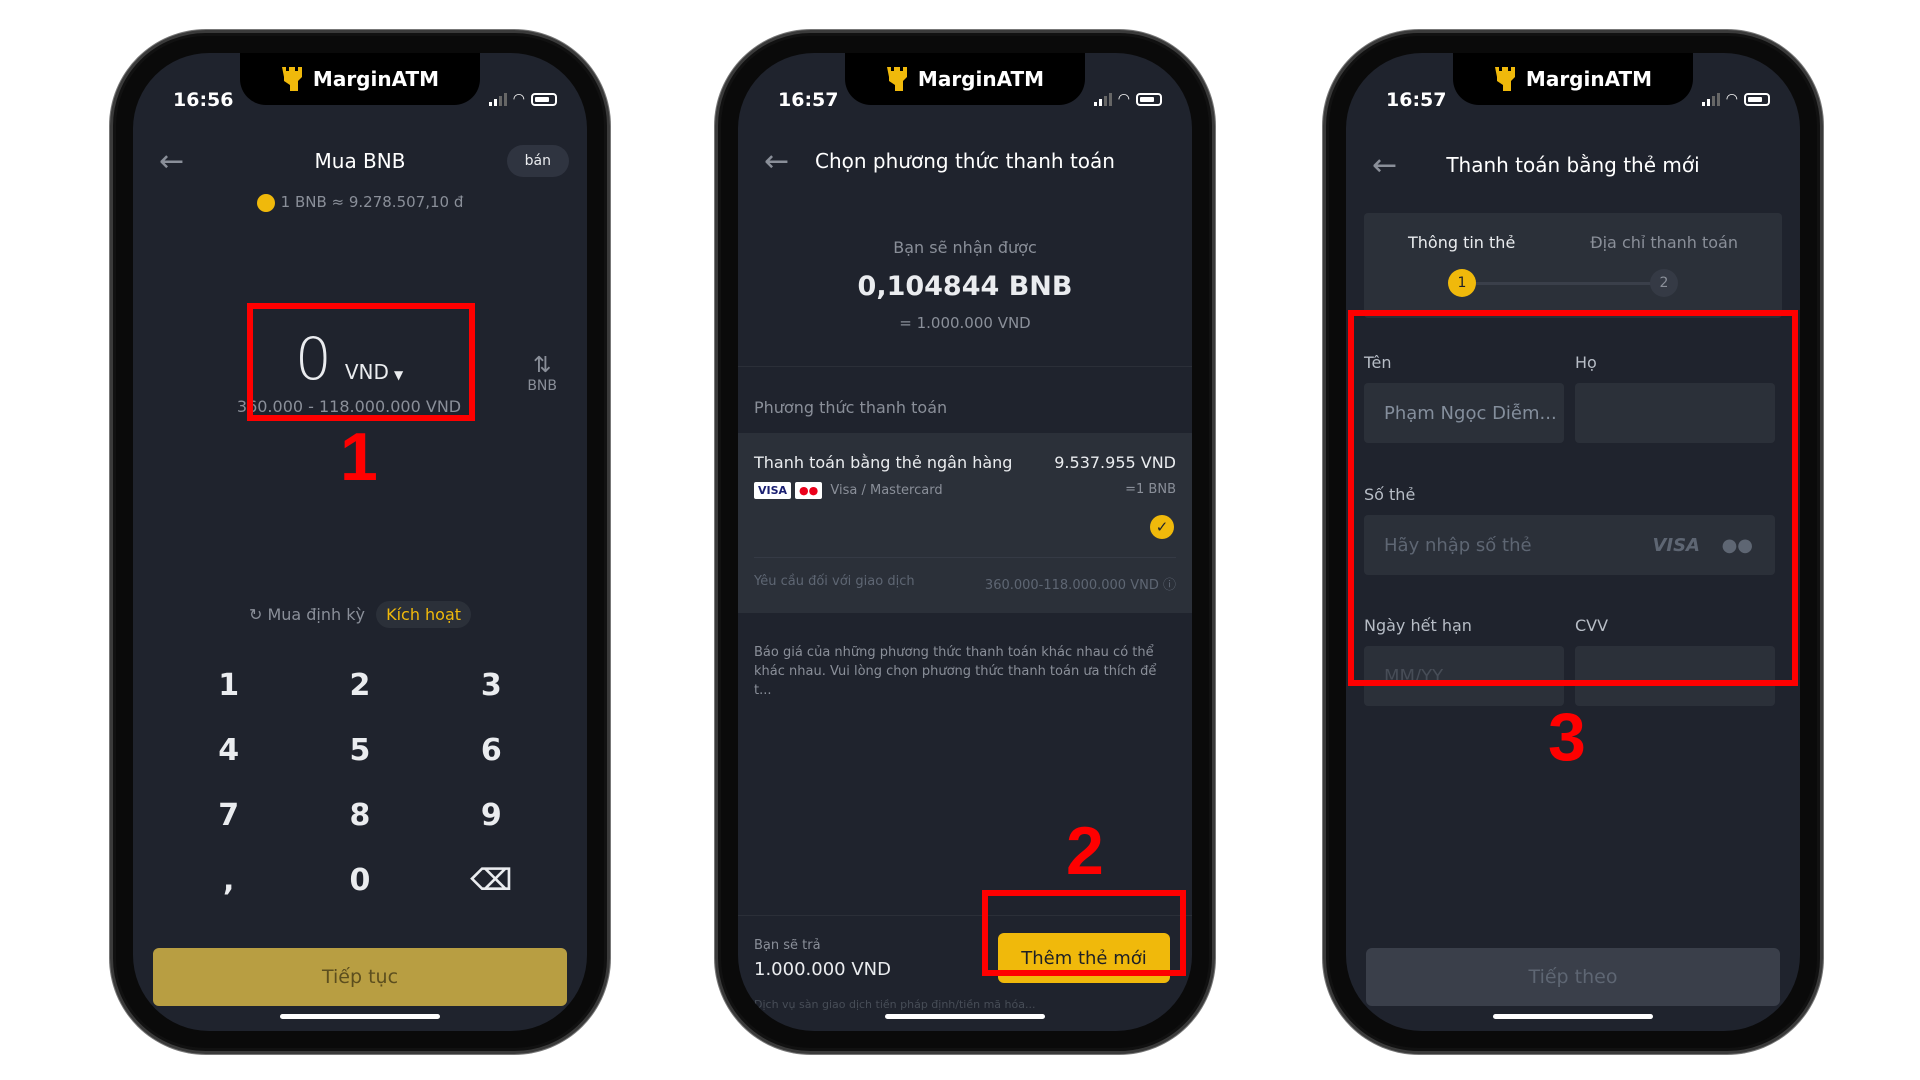 The width and height of the screenshot is (1920, 1080). I want to click on swap-icon: ⇅, so click(542, 365).